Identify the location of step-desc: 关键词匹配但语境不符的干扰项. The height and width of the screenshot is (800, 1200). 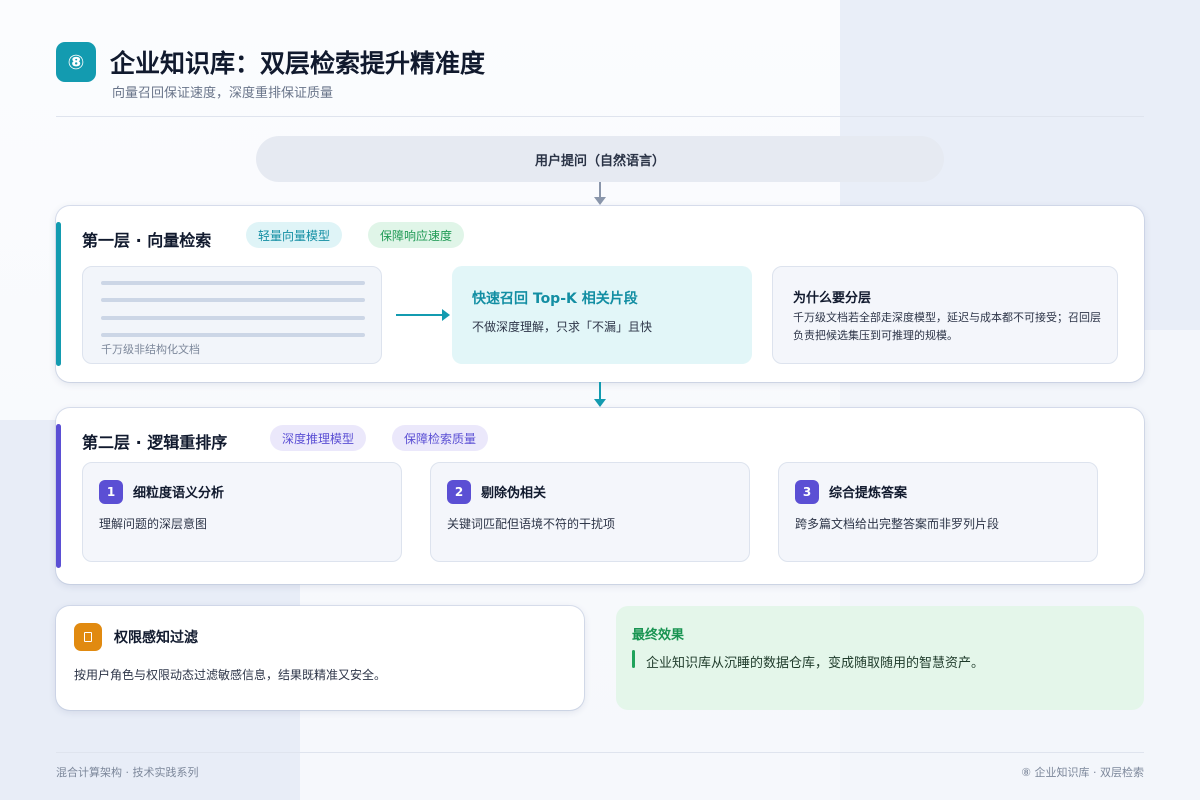
(531, 524).